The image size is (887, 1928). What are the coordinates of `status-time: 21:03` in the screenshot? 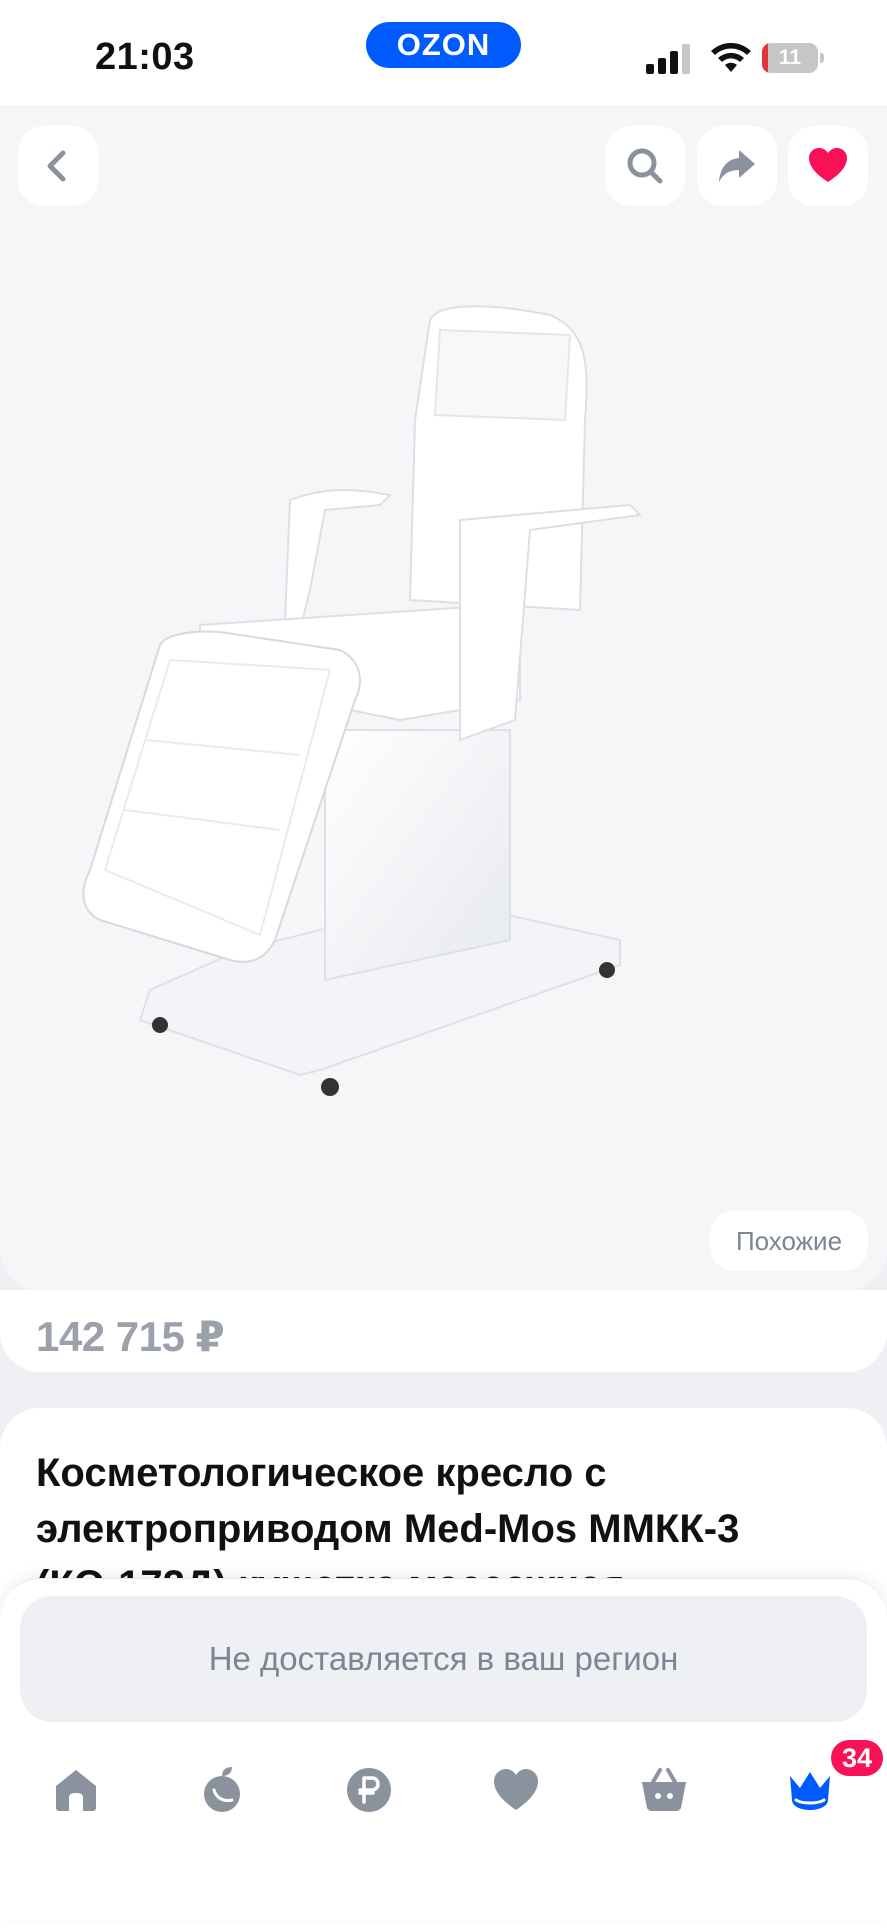 It's located at (145, 57).